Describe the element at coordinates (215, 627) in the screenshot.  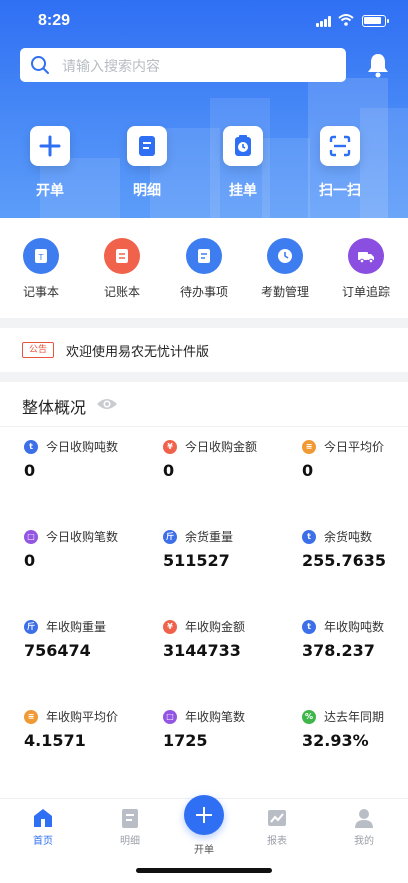
I see `stat-label: 年收购金额` at that location.